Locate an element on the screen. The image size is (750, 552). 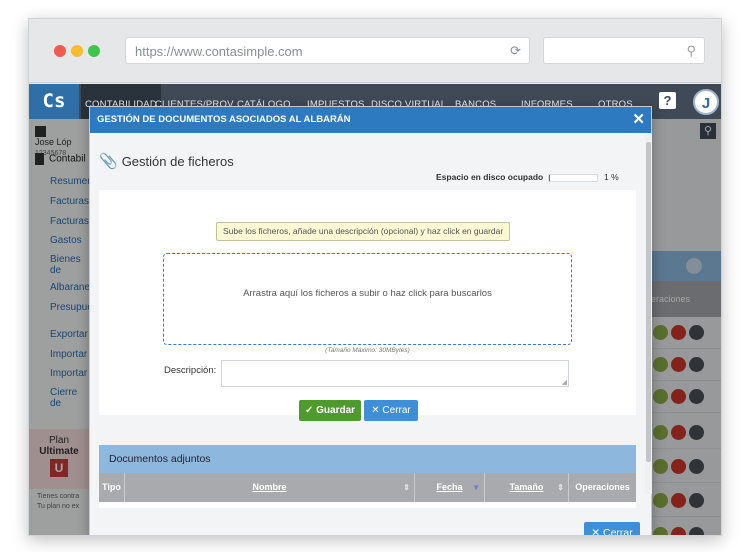
check-icon: ✓ is located at coordinates (309, 410).